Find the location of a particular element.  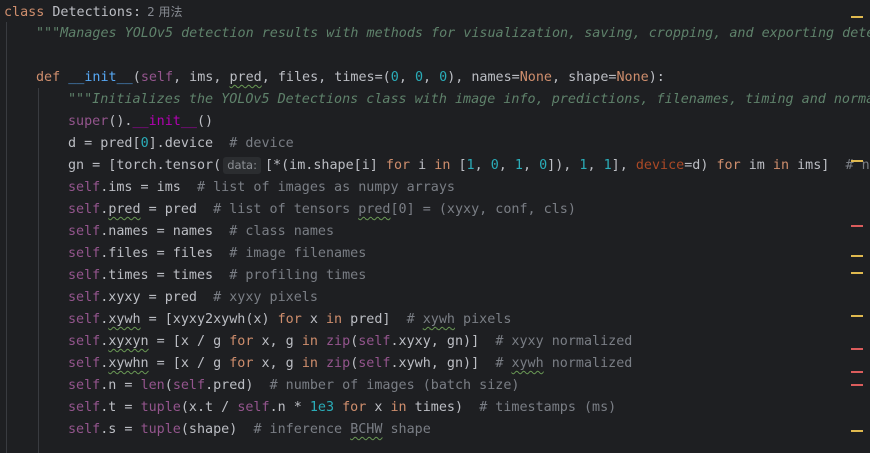

code-text: ].device is located at coordinates (181, 143).